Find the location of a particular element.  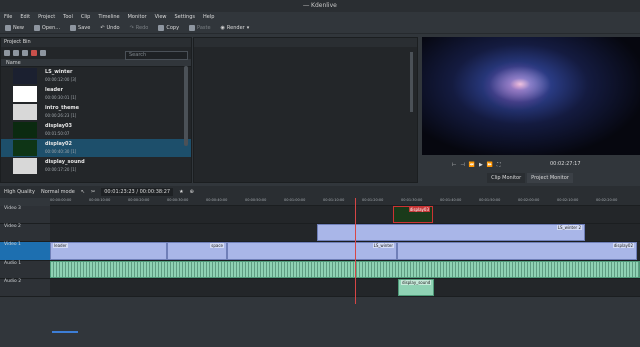

save-button: Save is located at coordinates (80, 28).